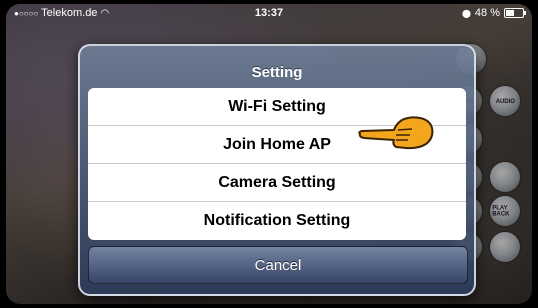 This screenshot has height=308, width=538. What do you see at coordinates (277, 220) in the screenshot?
I see `notification-setting-item: Notification Setting` at bounding box center [277, 220].